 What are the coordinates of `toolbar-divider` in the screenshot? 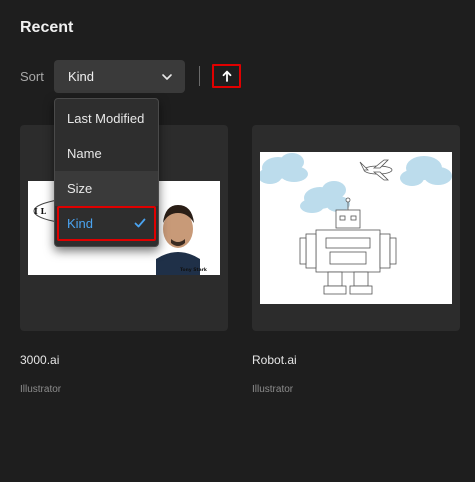 It's located at (199, 76).